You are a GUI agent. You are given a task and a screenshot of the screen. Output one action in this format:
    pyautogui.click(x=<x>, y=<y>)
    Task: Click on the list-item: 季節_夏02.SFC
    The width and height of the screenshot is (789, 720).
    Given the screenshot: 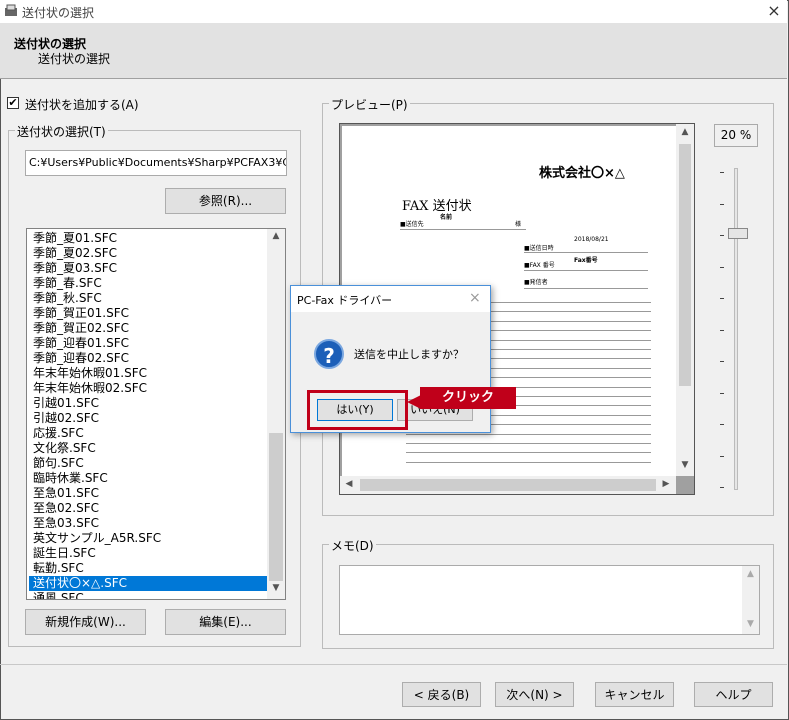 What is the action you would take?
    pyautogui.click(x=148, y=253)
    